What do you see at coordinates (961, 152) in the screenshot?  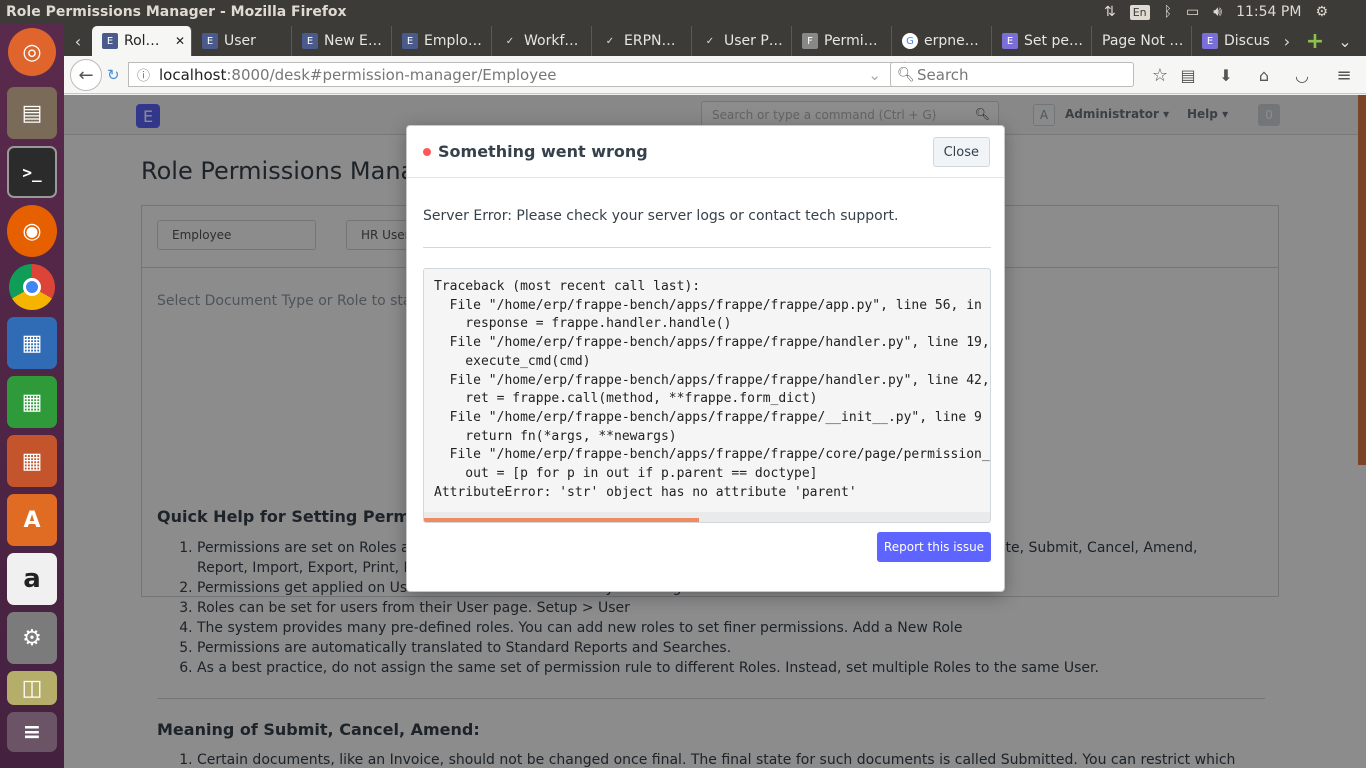 I see `close-button: Close` at bounding box center [961, 152].